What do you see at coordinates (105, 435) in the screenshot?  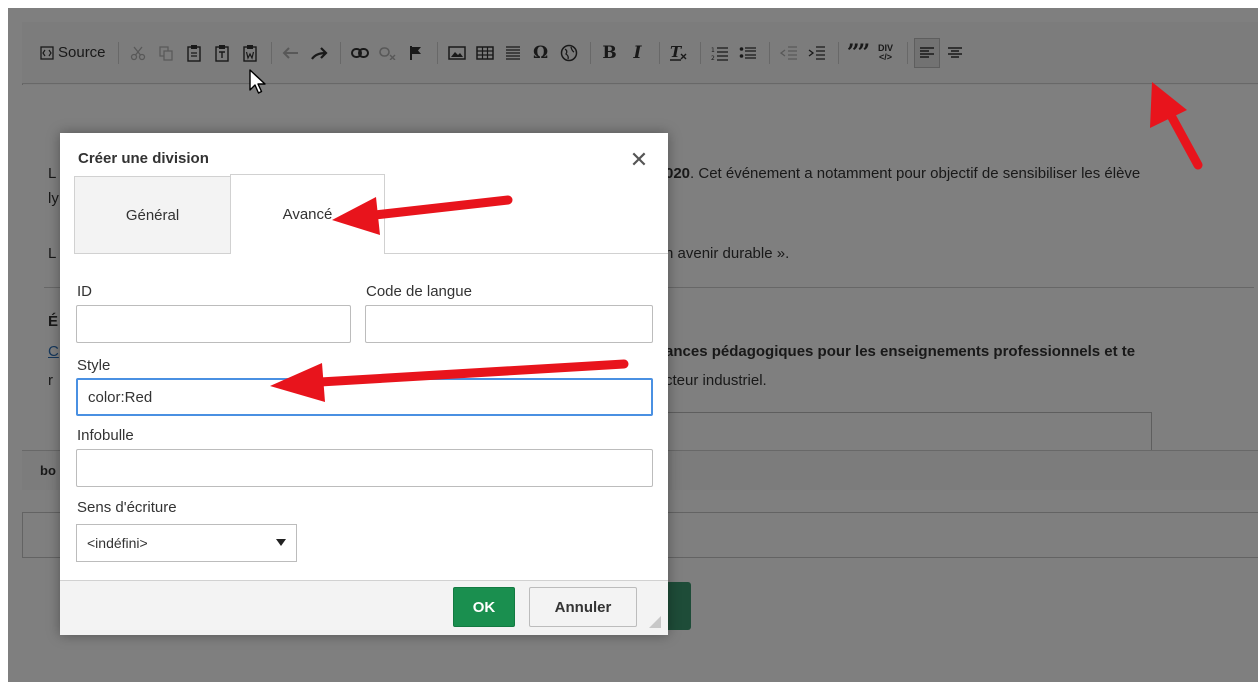 I see `tooltip-label: Infobulle` at bounding box center [105, 435].